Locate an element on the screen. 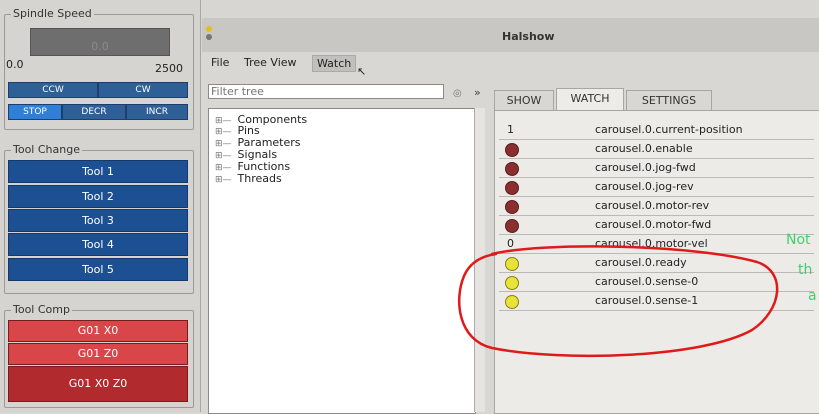 This screenshot has height=414, width=819. tool-comp-title: Tool Comp is located at coordinates (41, 309).